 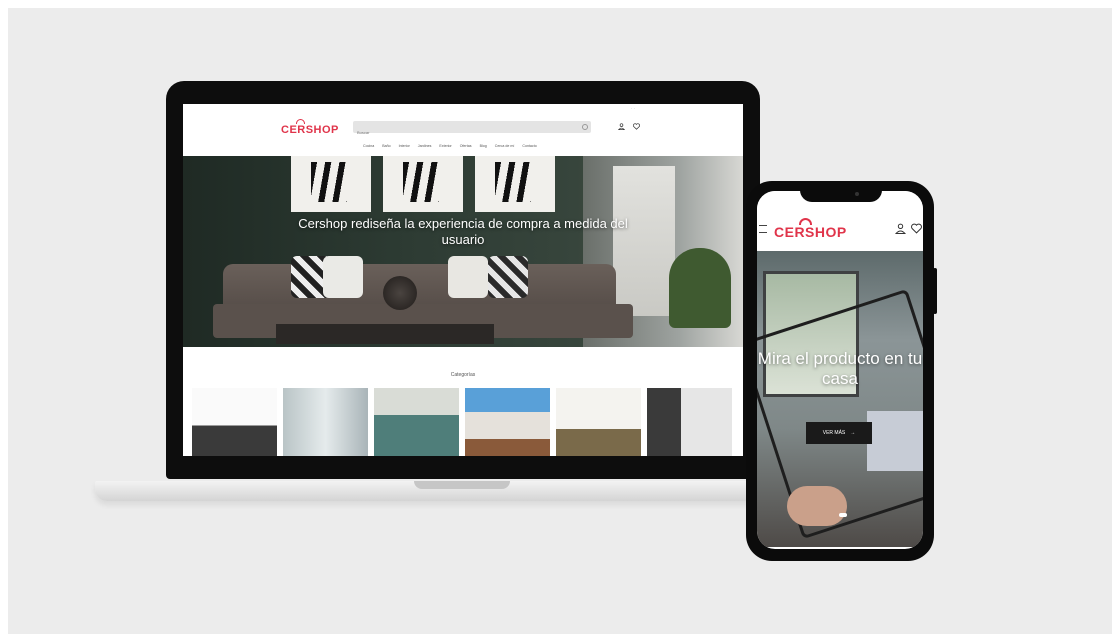 What do you see at coordinates (700, 288) in the screenshot?
I see `hero-chair` at bounding box center [700, 288].